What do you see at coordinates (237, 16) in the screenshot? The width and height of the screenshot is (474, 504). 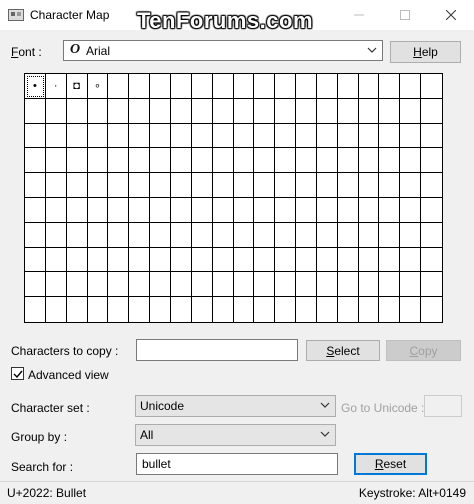 I see `title-bar: Character Map TenForums.com` at bounding box center [237, 16].